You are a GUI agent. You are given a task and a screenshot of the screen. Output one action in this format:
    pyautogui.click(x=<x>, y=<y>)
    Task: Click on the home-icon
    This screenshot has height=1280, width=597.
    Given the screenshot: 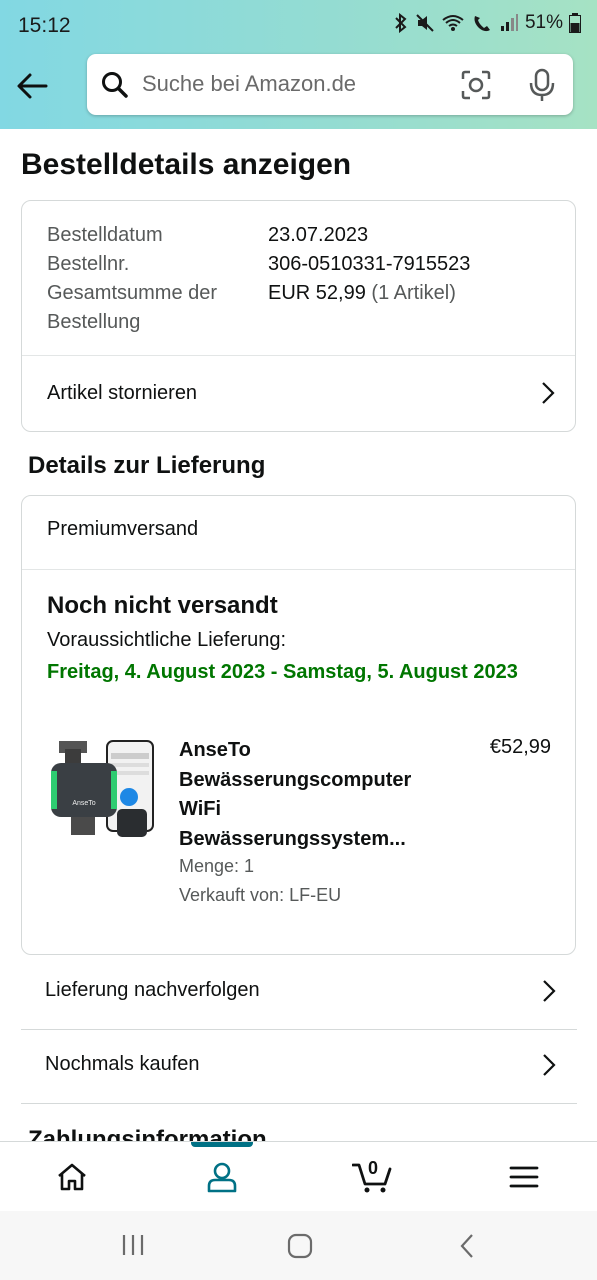 What is the action you would take?
    pyautogui.click(x=72, y=1177)
    